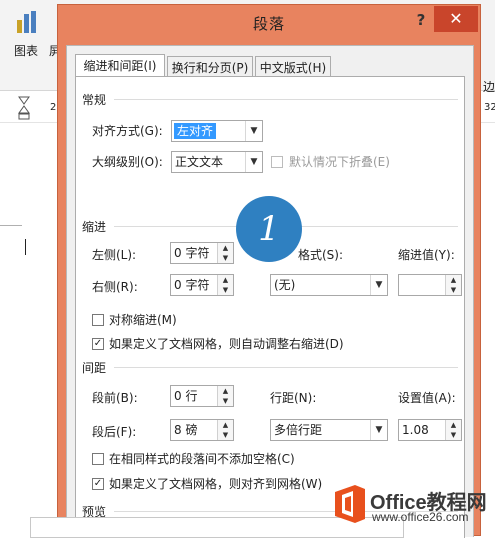 The image size is (495, 538). What do you see at coordinates (25, 247) in the screenshot?
I see `text-cursor` at bounding box center [25, 247].